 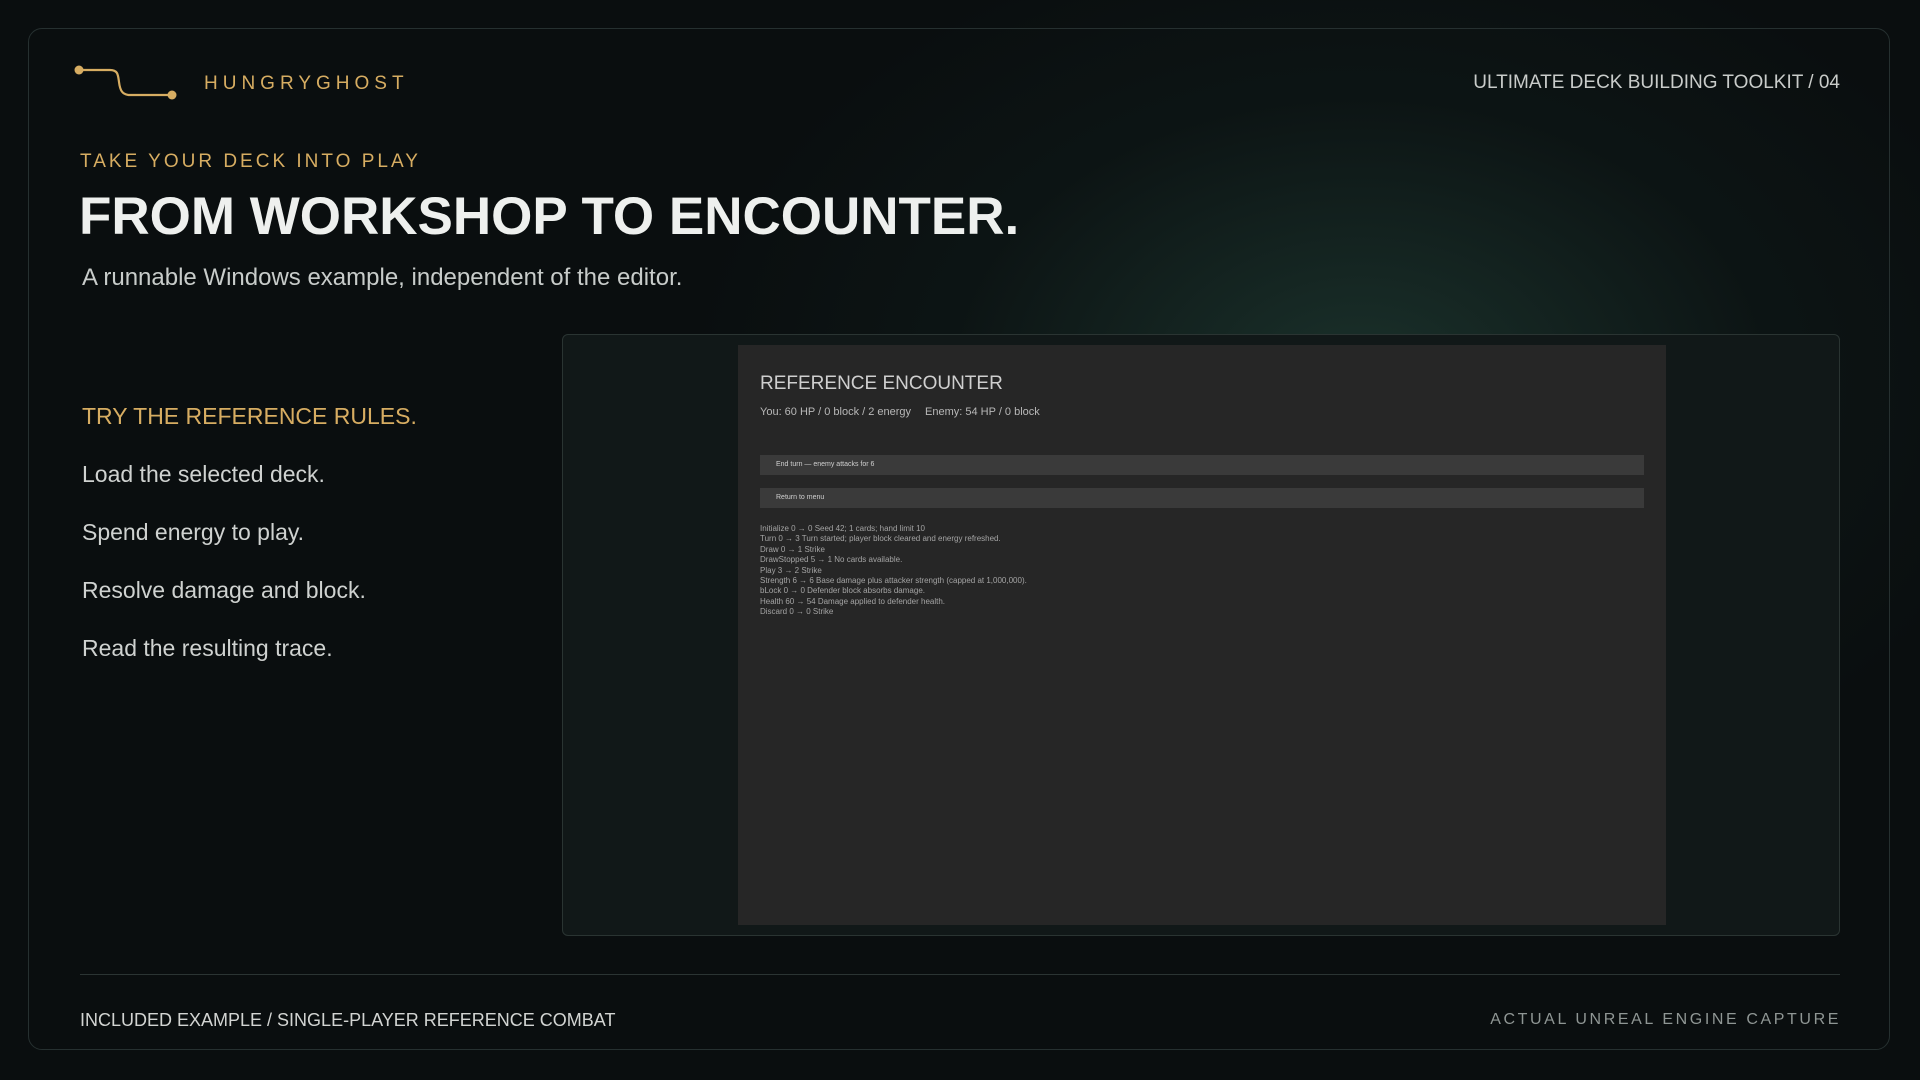 I want to click on return-to-menu-button: Return to menu, so click(x=1202, y=498).